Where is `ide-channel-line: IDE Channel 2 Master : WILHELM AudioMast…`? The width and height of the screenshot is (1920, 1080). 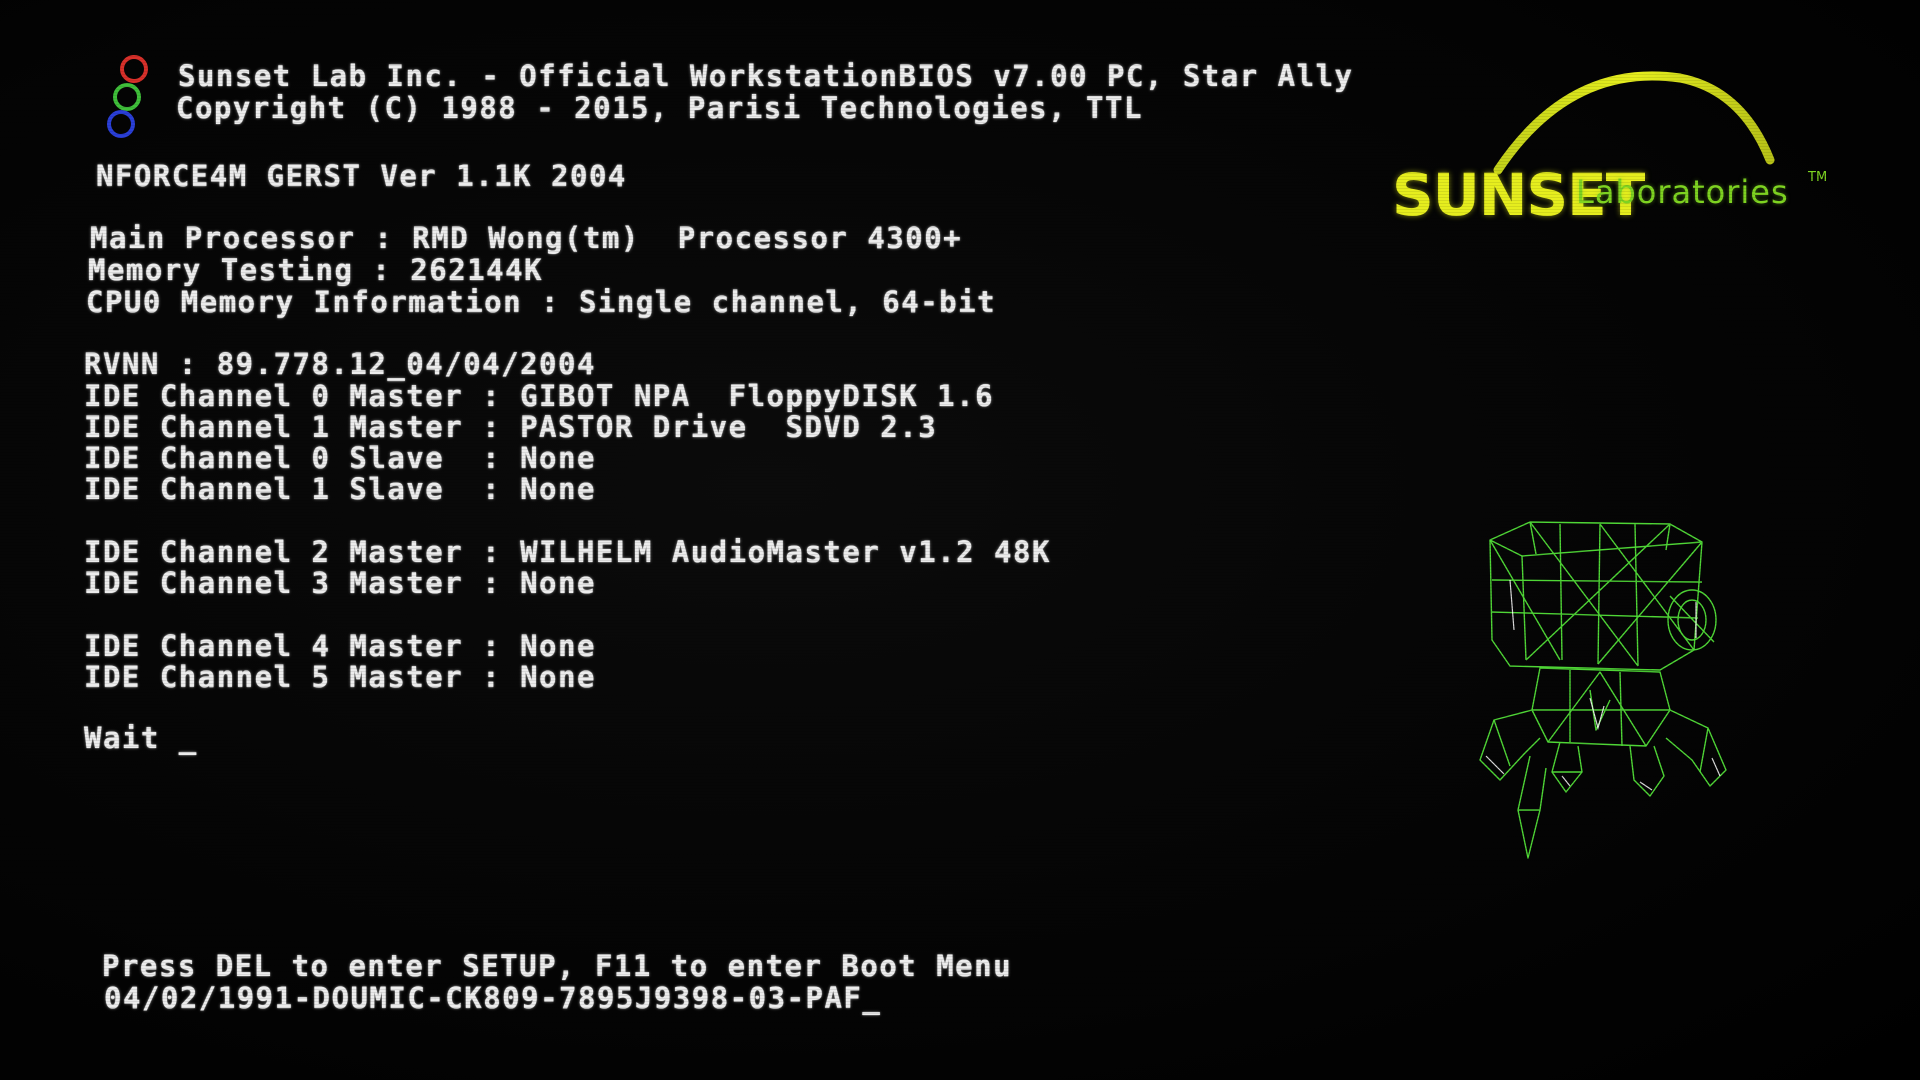 ide-channel-line: IDE Channel 2 Master : WILHELM AudioMast… is located at coordinates (567, 552).